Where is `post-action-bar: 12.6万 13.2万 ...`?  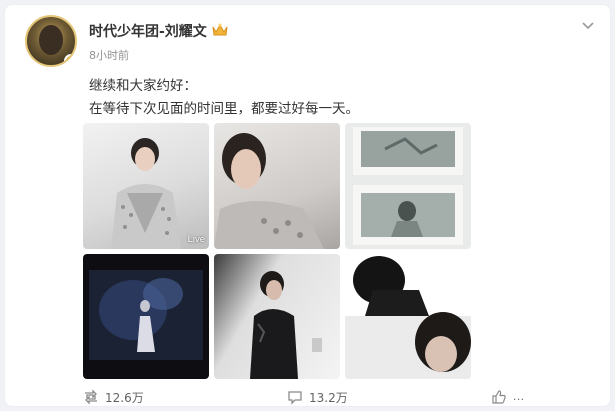
post-action-bar: 12.6万 13.2万 ... is located at coordinates (308, 397).